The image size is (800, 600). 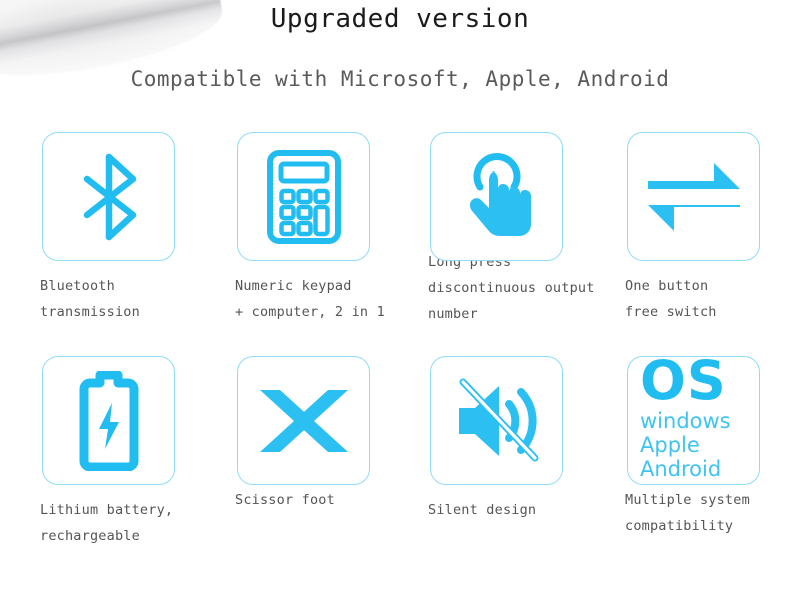 I want to click on icon-card: OS windows Apple Android, so click(x=693, y=419).